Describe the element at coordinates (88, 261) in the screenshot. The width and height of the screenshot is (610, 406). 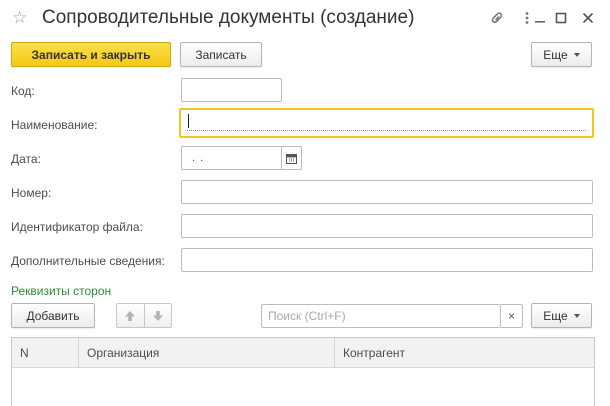
I see `extra-info-label: Дополнительные сведения:` at that location.